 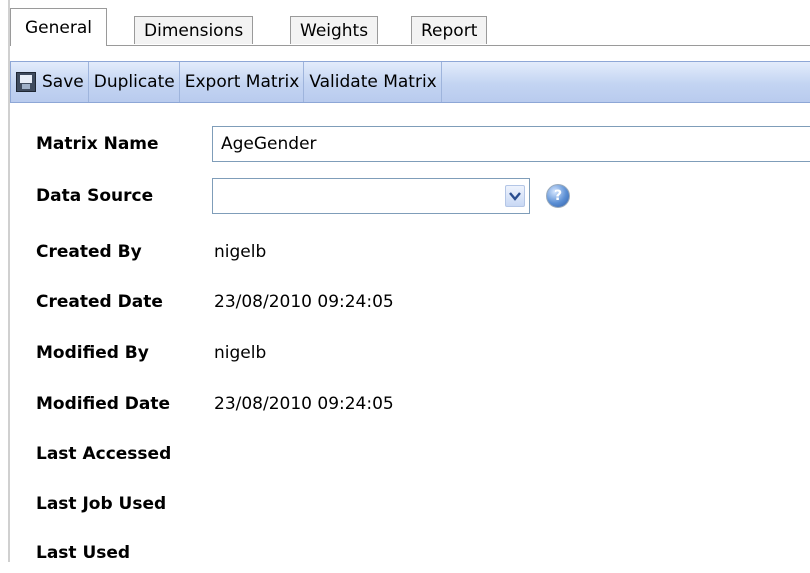 I want to click on last-accessed-label: Last Accessed, so click(x=104, y=454).